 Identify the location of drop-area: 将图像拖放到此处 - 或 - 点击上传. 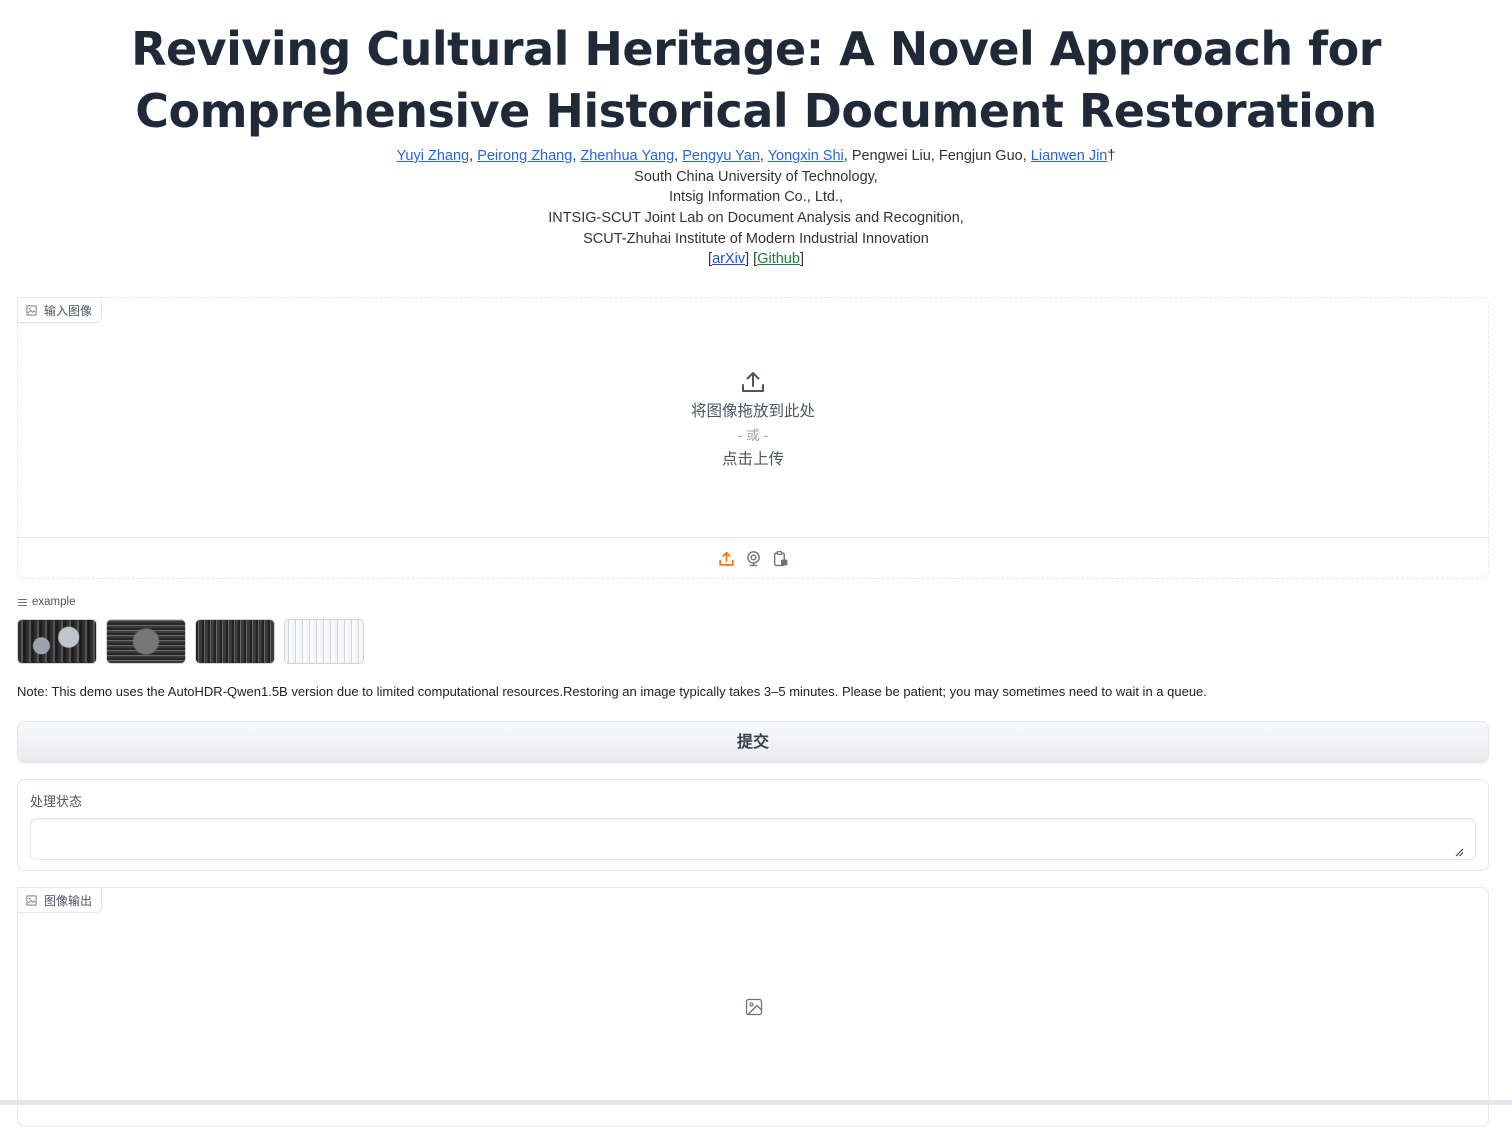
(753, 420).